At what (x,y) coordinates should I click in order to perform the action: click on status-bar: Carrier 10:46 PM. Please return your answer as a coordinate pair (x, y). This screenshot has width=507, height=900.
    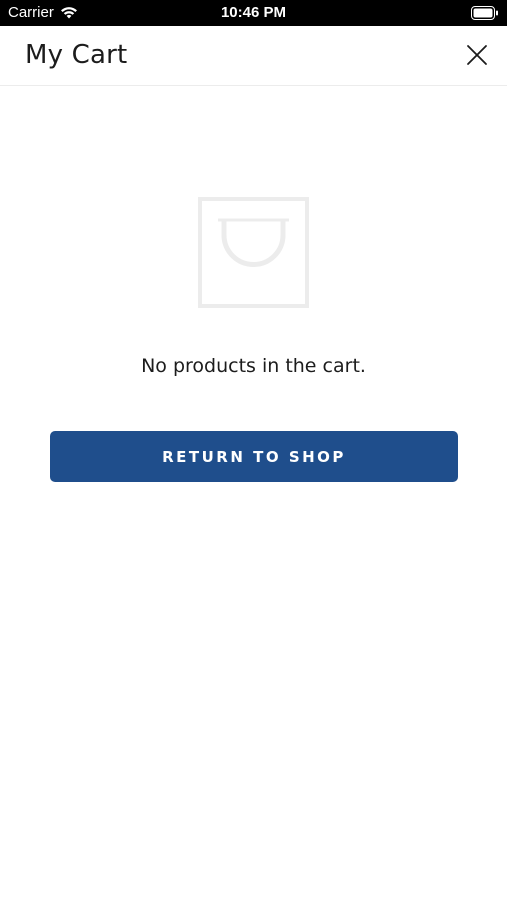
    Looking at the image, I should click on (253, 13).